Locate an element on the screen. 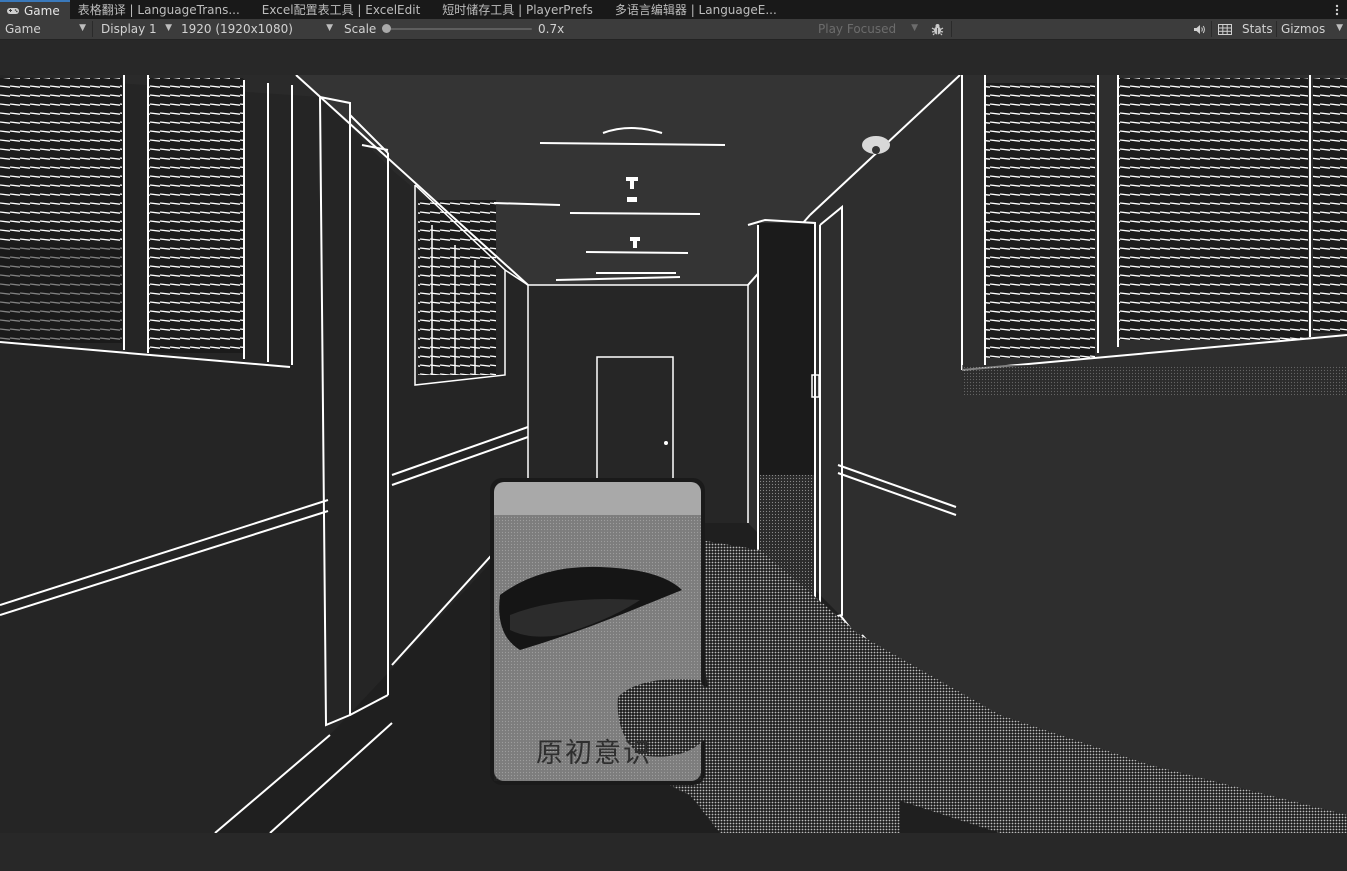  scale-value: 0.7x is located at coordinates (551, 29).